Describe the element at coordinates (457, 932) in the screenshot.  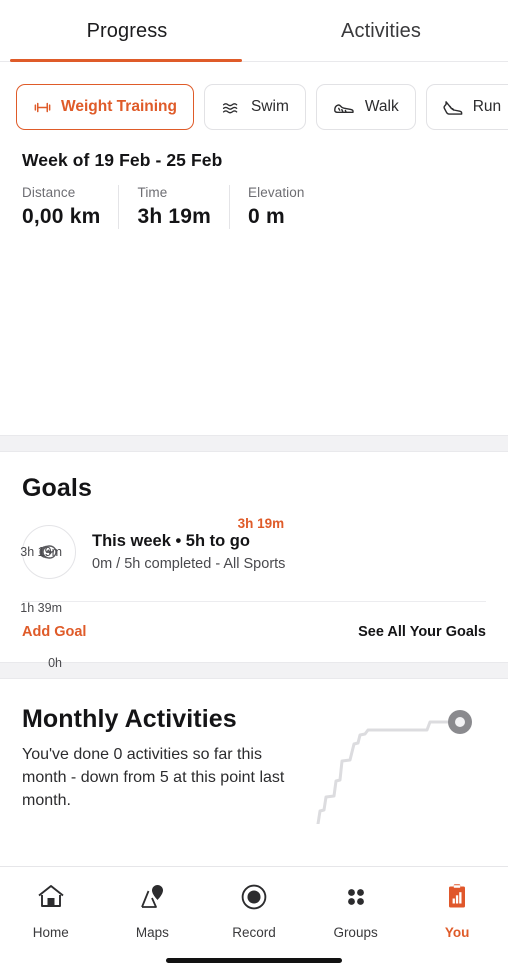
I see `nav-item-you-label: You` at that location.